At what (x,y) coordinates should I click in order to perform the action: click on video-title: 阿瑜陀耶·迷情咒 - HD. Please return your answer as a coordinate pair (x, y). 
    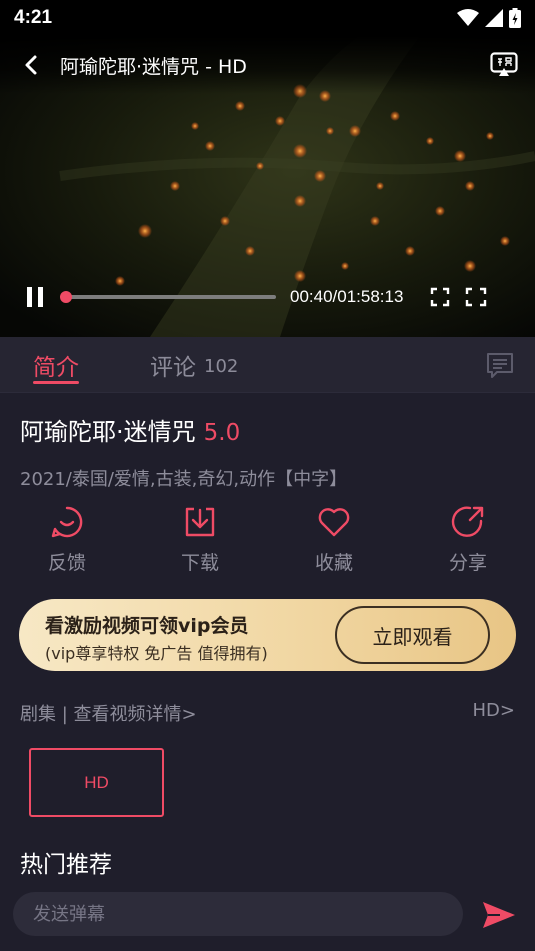
    Looking at the image, I should click on (153, 66).